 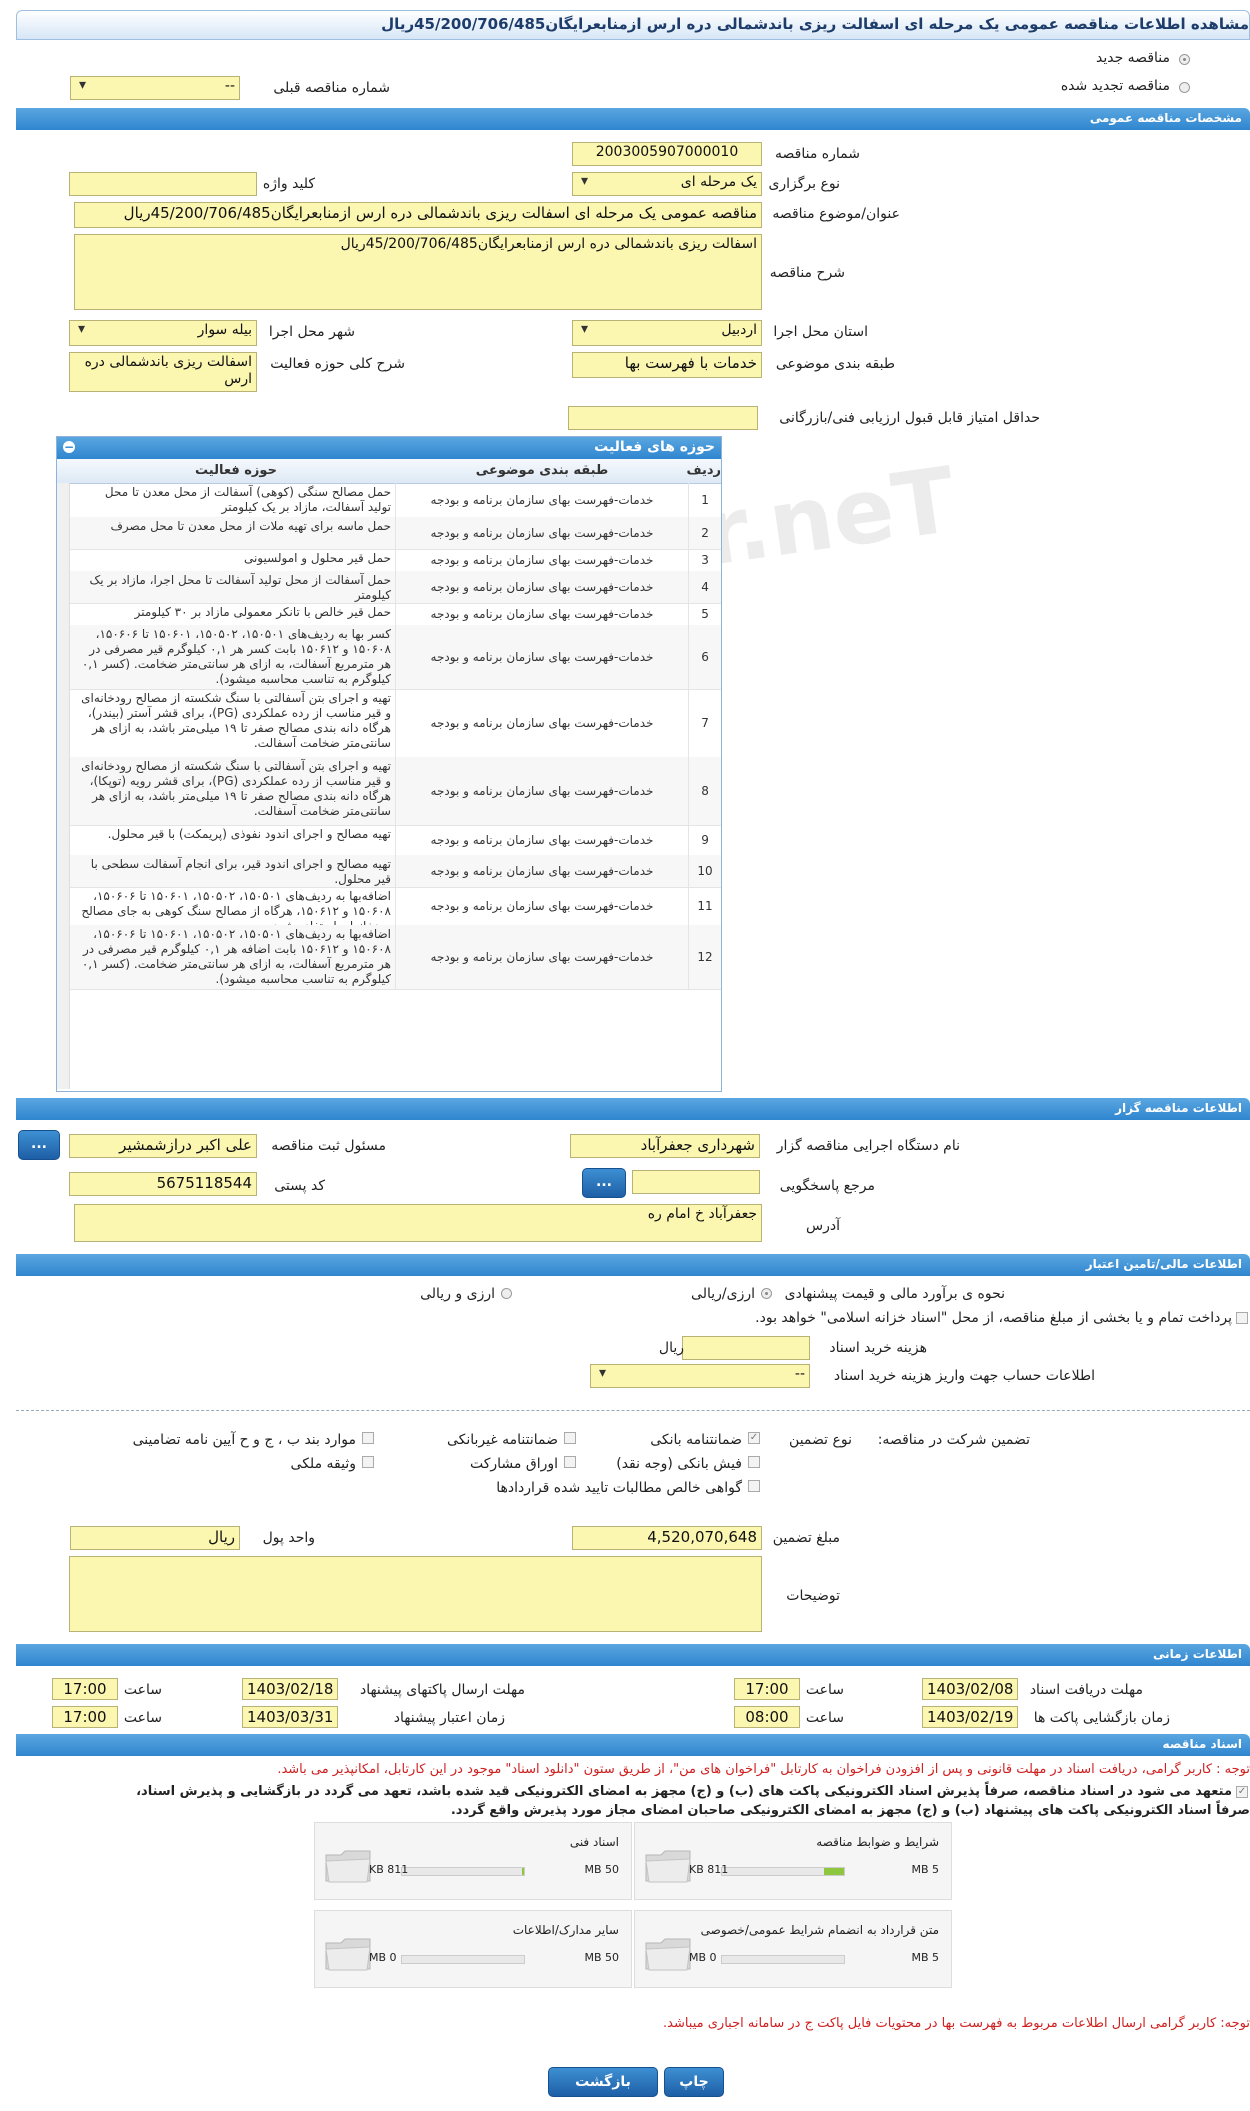 I want to click on document-tile: سایر مدارک/اطلاعات 50 MB 0 MB, so click(x=473, y=1949).